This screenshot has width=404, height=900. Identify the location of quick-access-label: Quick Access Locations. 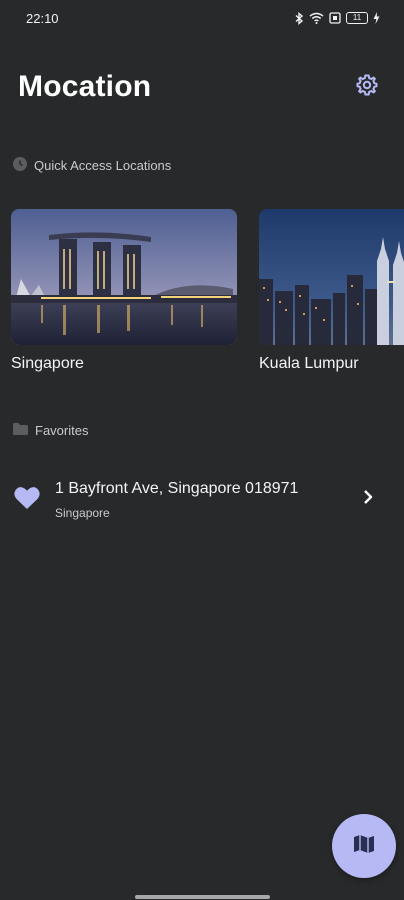
(103, 165).